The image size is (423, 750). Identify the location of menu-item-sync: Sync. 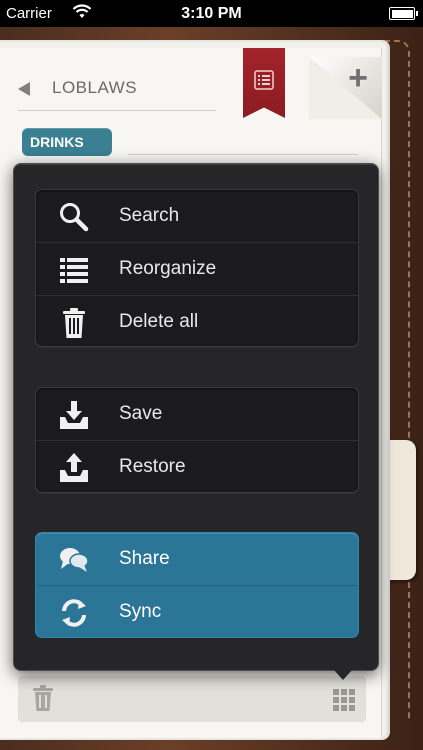
(197, 611).